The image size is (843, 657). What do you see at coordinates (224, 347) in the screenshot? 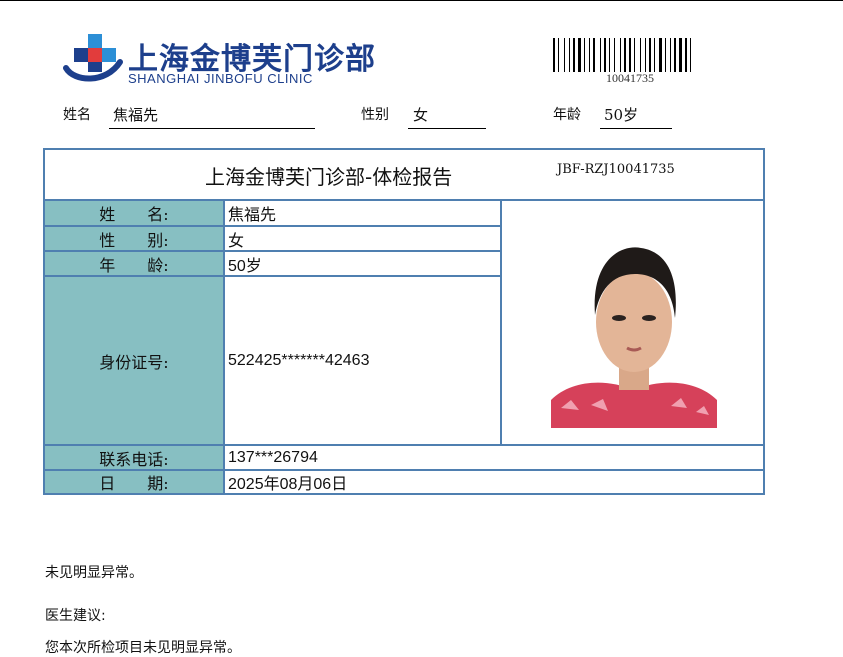
I see `column-divider` at bounding box center [224, 347].